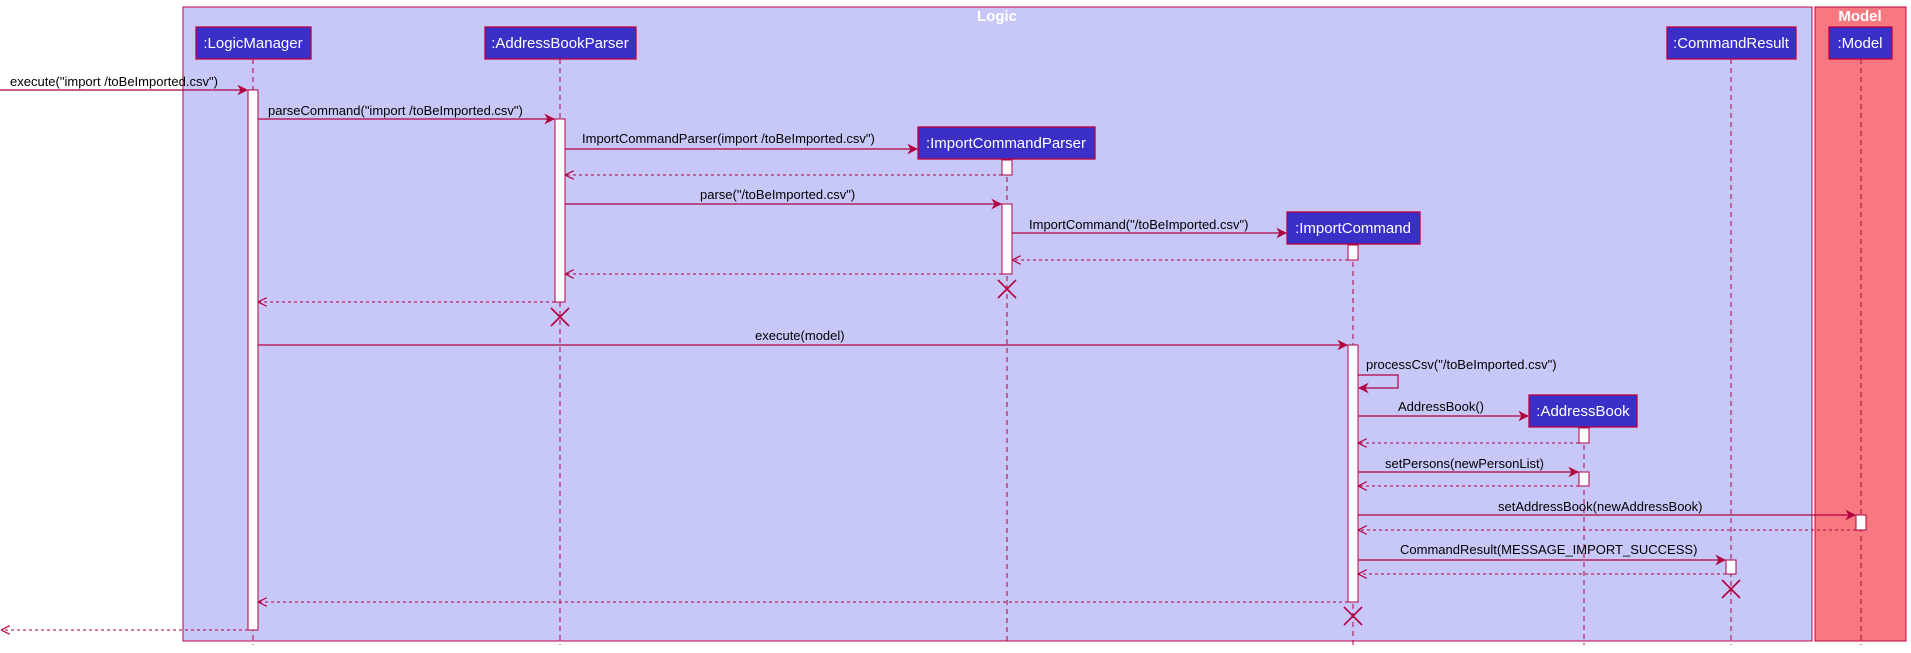 The width and height of the screenshot is (1911, 653). What do you see at coordinates (1548, 549) in the screenshot?
I see `label-create-command-result: CommandResult(MESSAGE_IMPORT_SUCCESS)` at bounding box center [1548, 549].